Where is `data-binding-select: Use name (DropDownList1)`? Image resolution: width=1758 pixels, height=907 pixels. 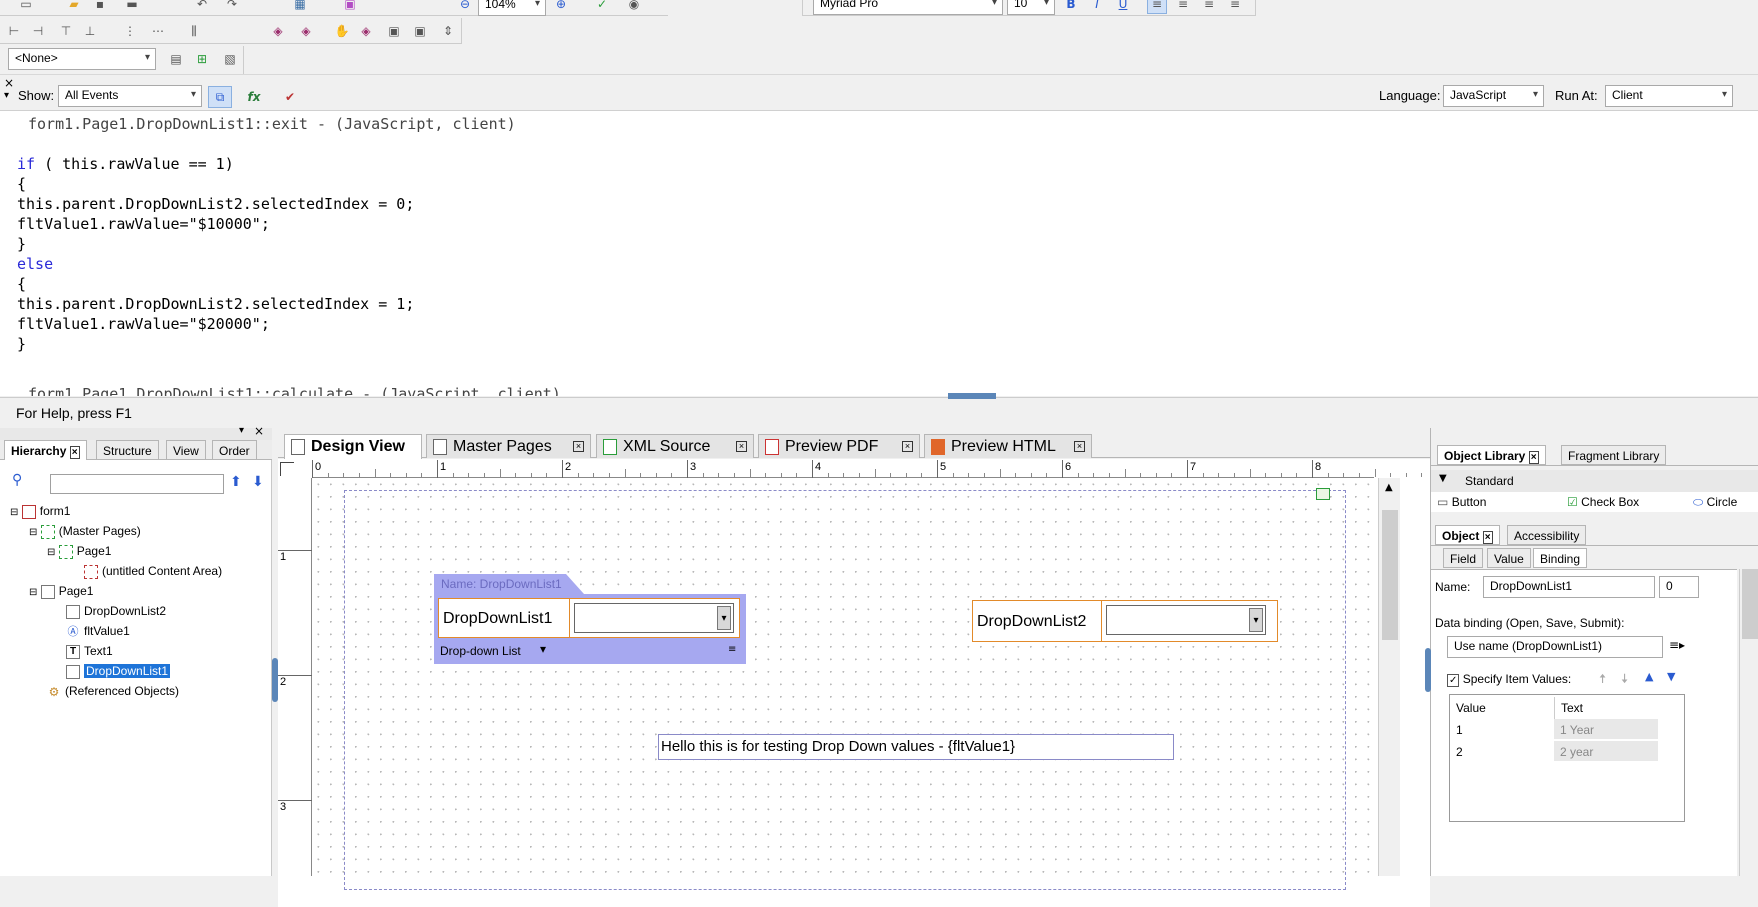 data-binding-select: Use name (DropDownList1) is located at coordinates (1555, 647).